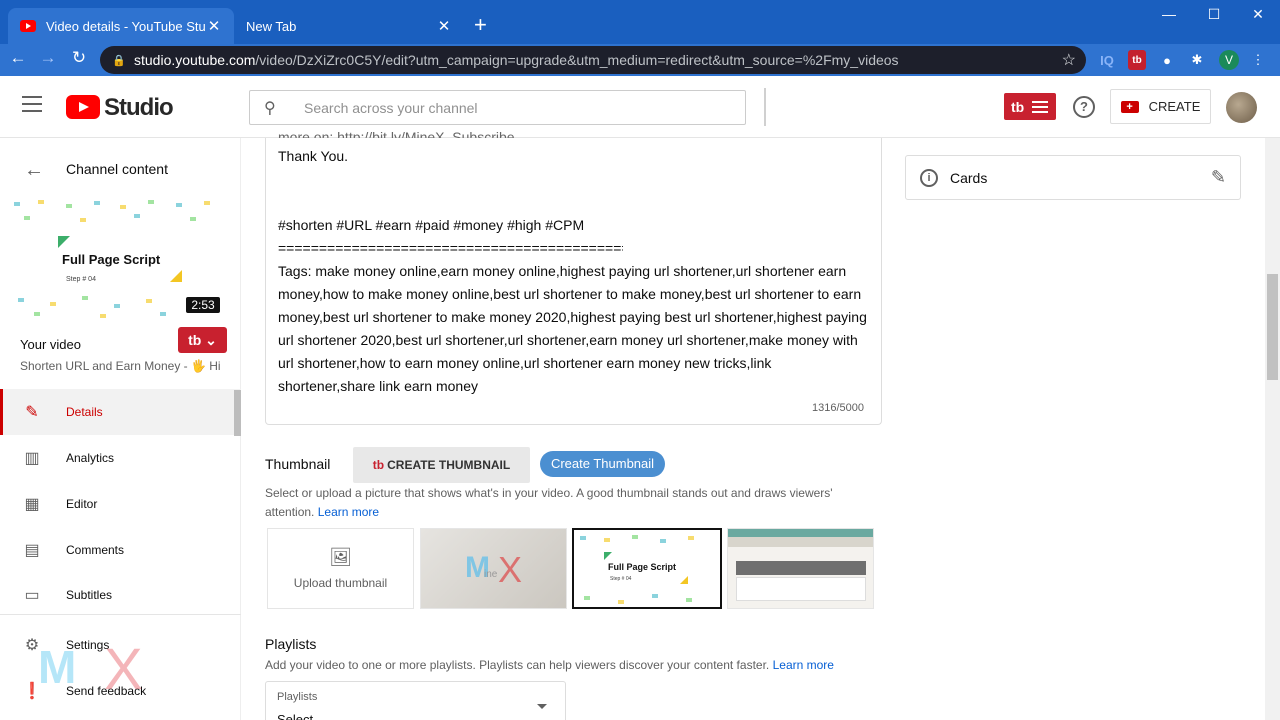 This screenshot has height=720, width=1280. I want to click on youtube-logo-icon, so click(83, 107).